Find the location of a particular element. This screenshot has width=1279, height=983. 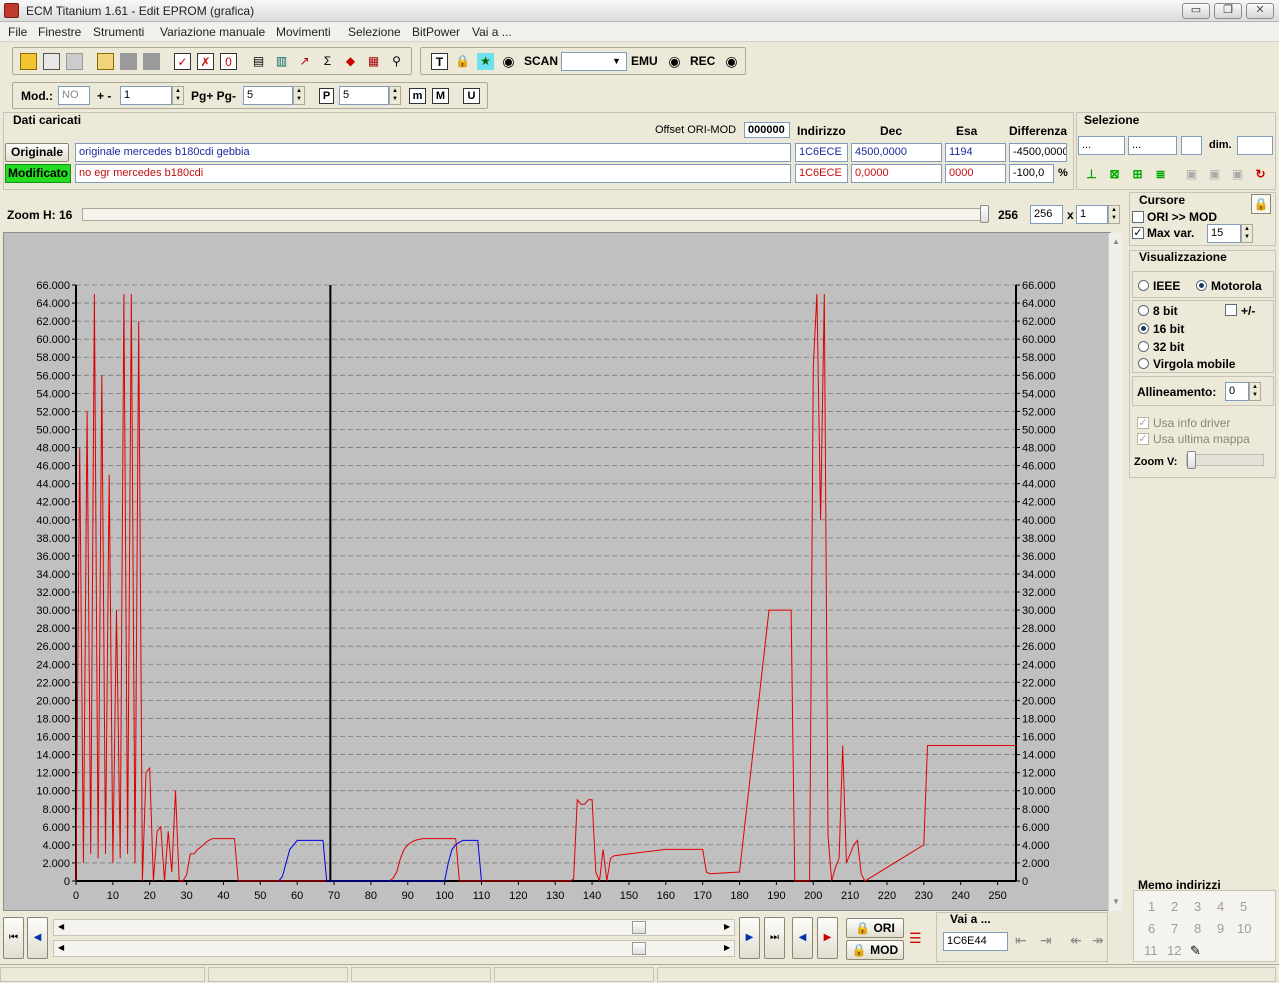

chart-icon: ▦ is located at coordinates (373, 61).